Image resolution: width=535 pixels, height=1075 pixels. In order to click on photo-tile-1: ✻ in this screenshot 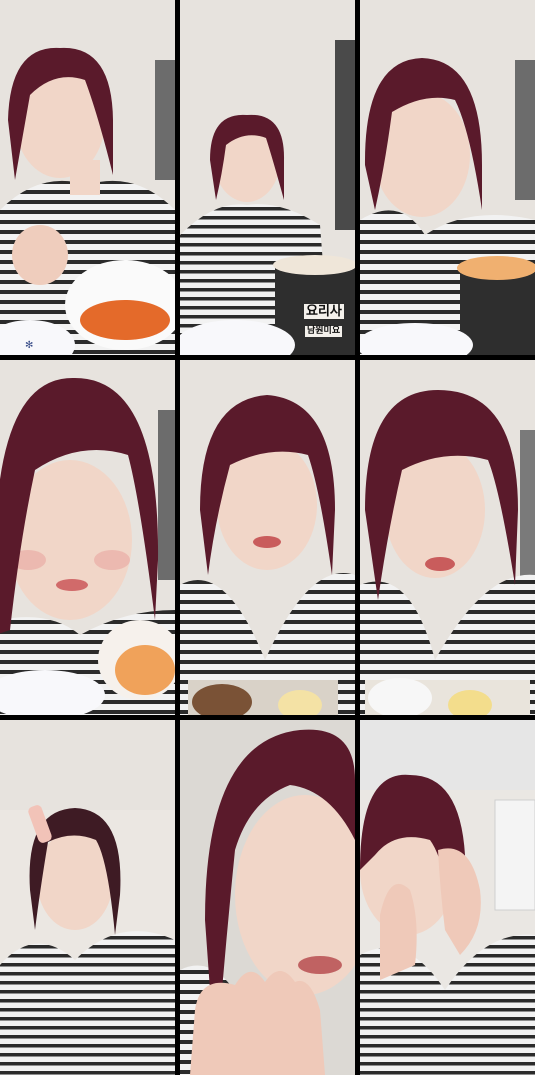, I will do `click(87, 177)`.